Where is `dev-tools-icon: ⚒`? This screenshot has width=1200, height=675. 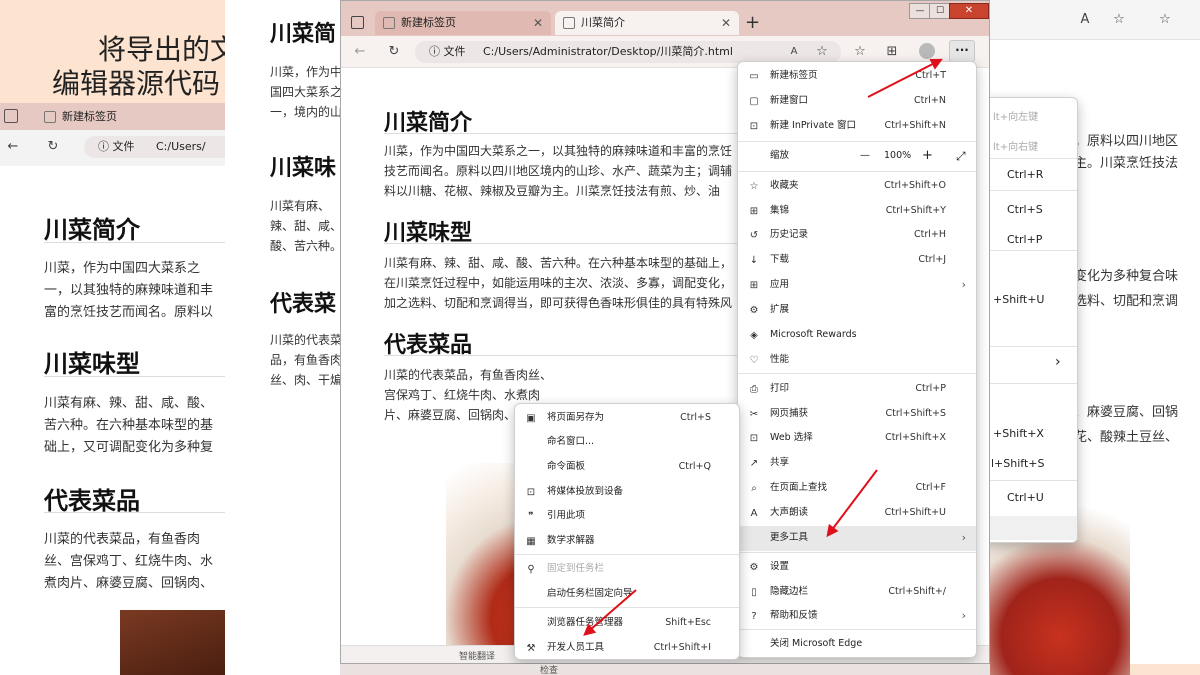
dev-tools-icon: ⚒ is located at coordinates (531, 648).